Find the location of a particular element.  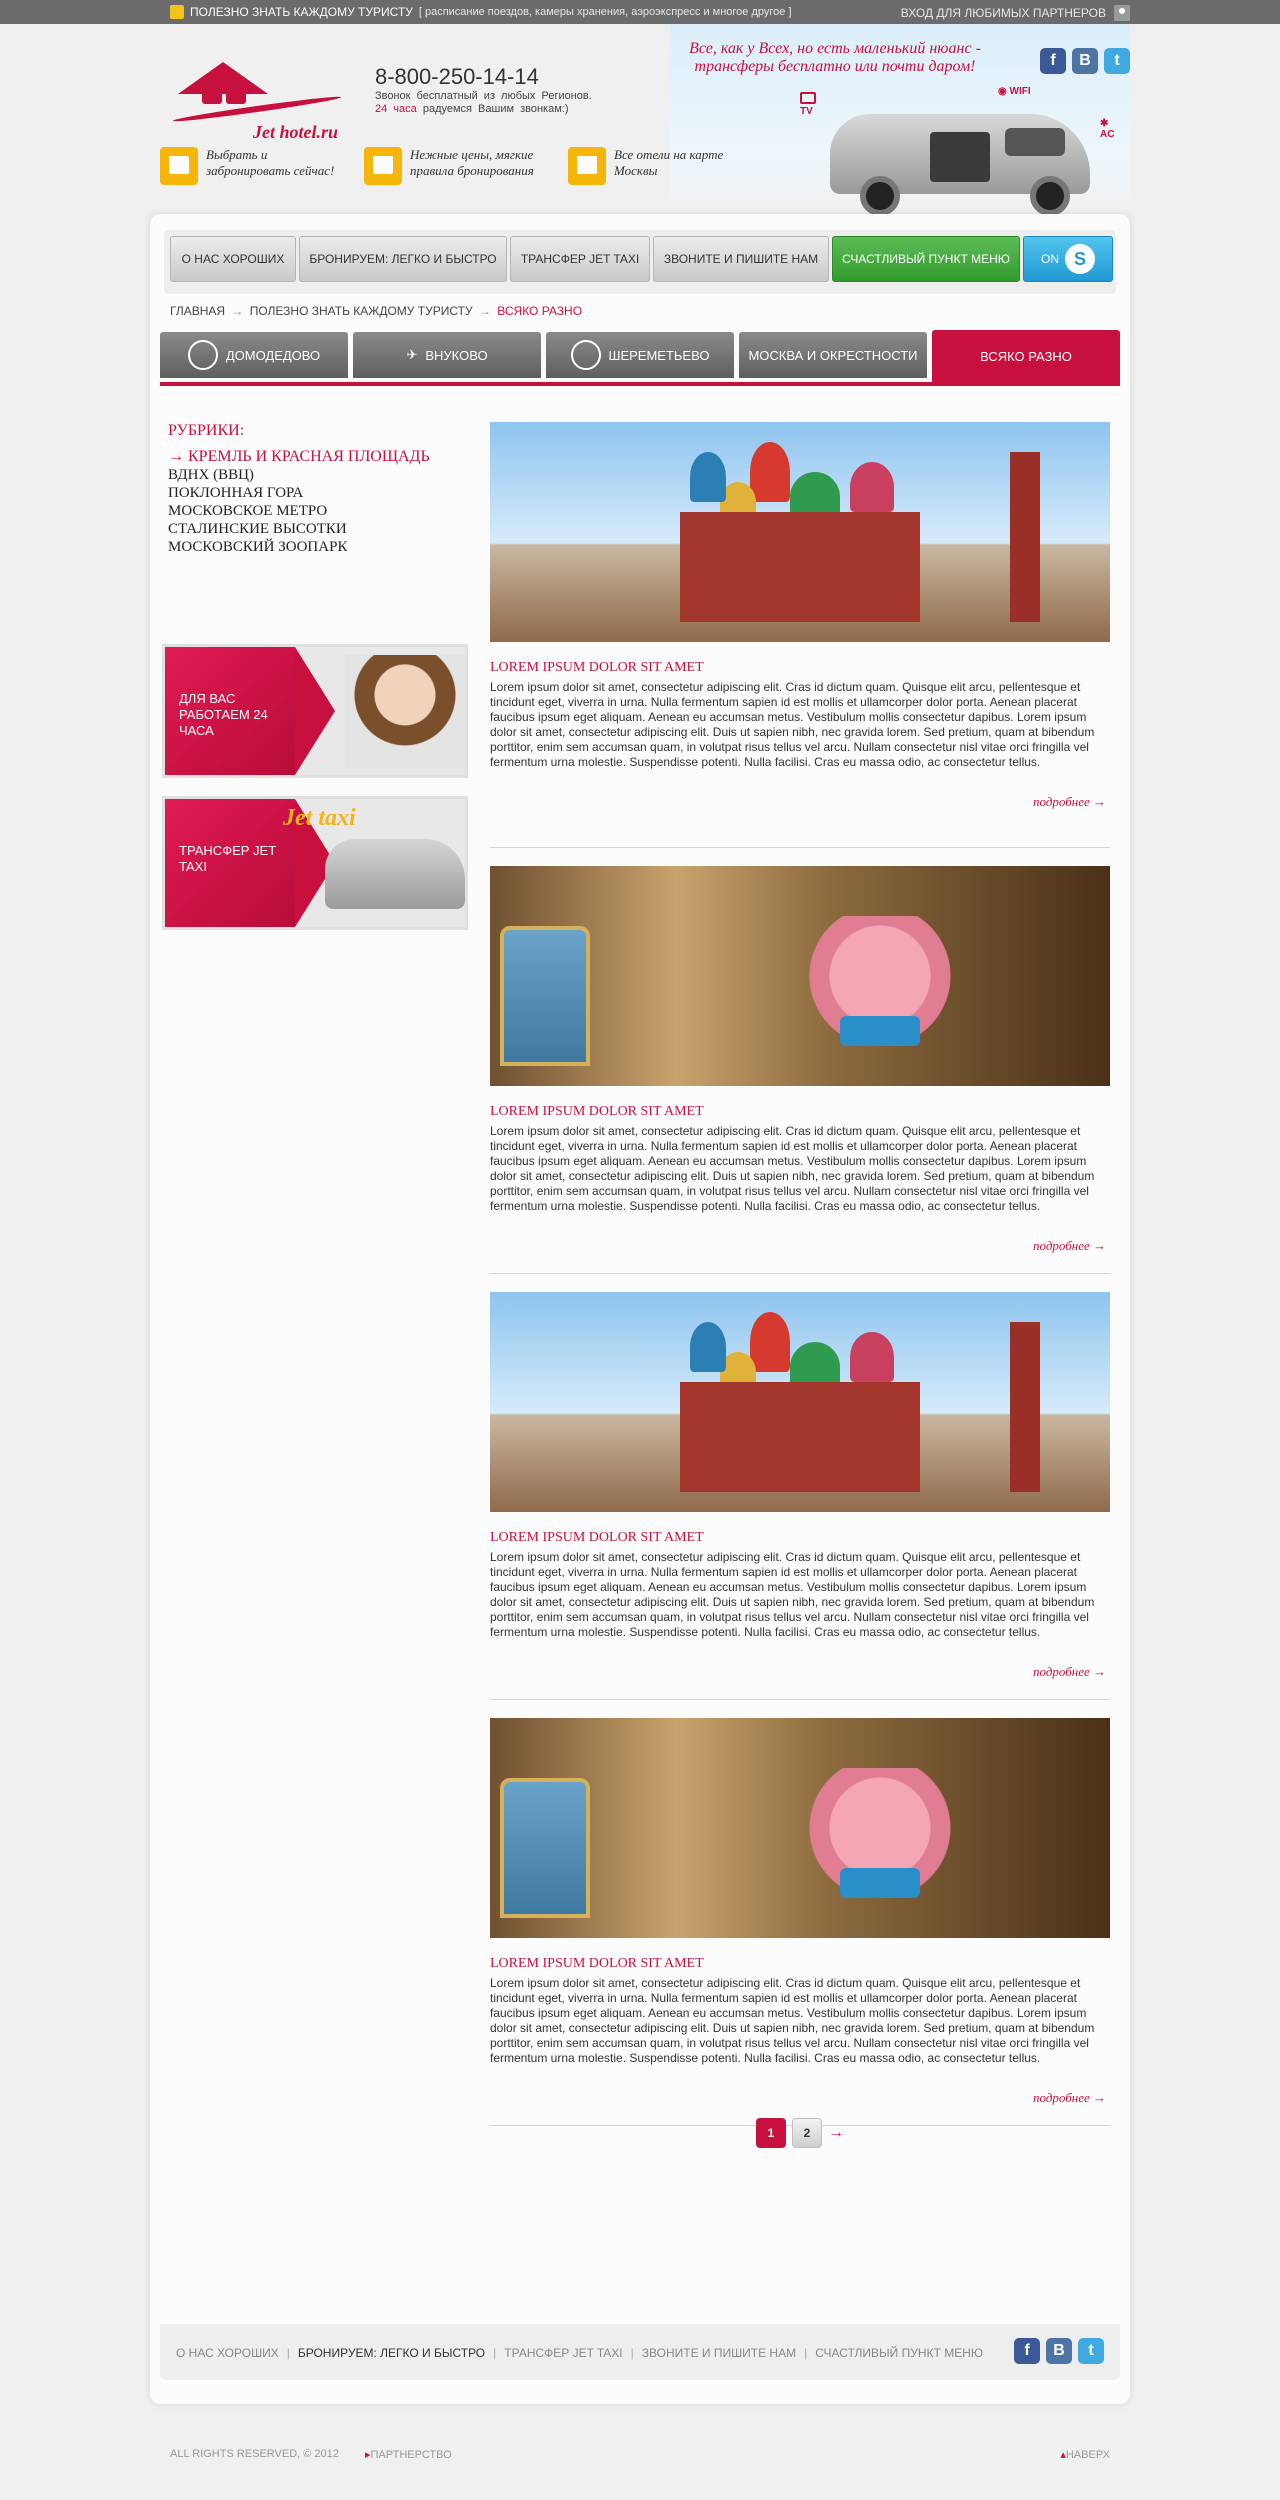

benefit-prices: Нежные цены, мягкие правила бронирования is located at coordinates (459, 166).